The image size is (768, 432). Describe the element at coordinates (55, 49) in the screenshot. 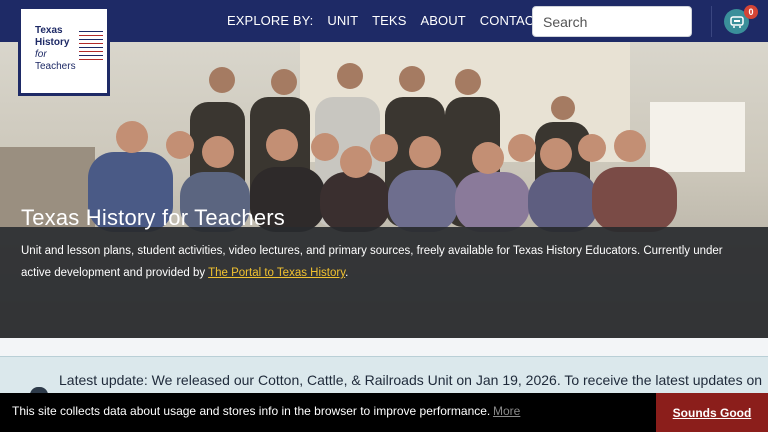

I see `logo-text: Texas History for Teachers` at that location.